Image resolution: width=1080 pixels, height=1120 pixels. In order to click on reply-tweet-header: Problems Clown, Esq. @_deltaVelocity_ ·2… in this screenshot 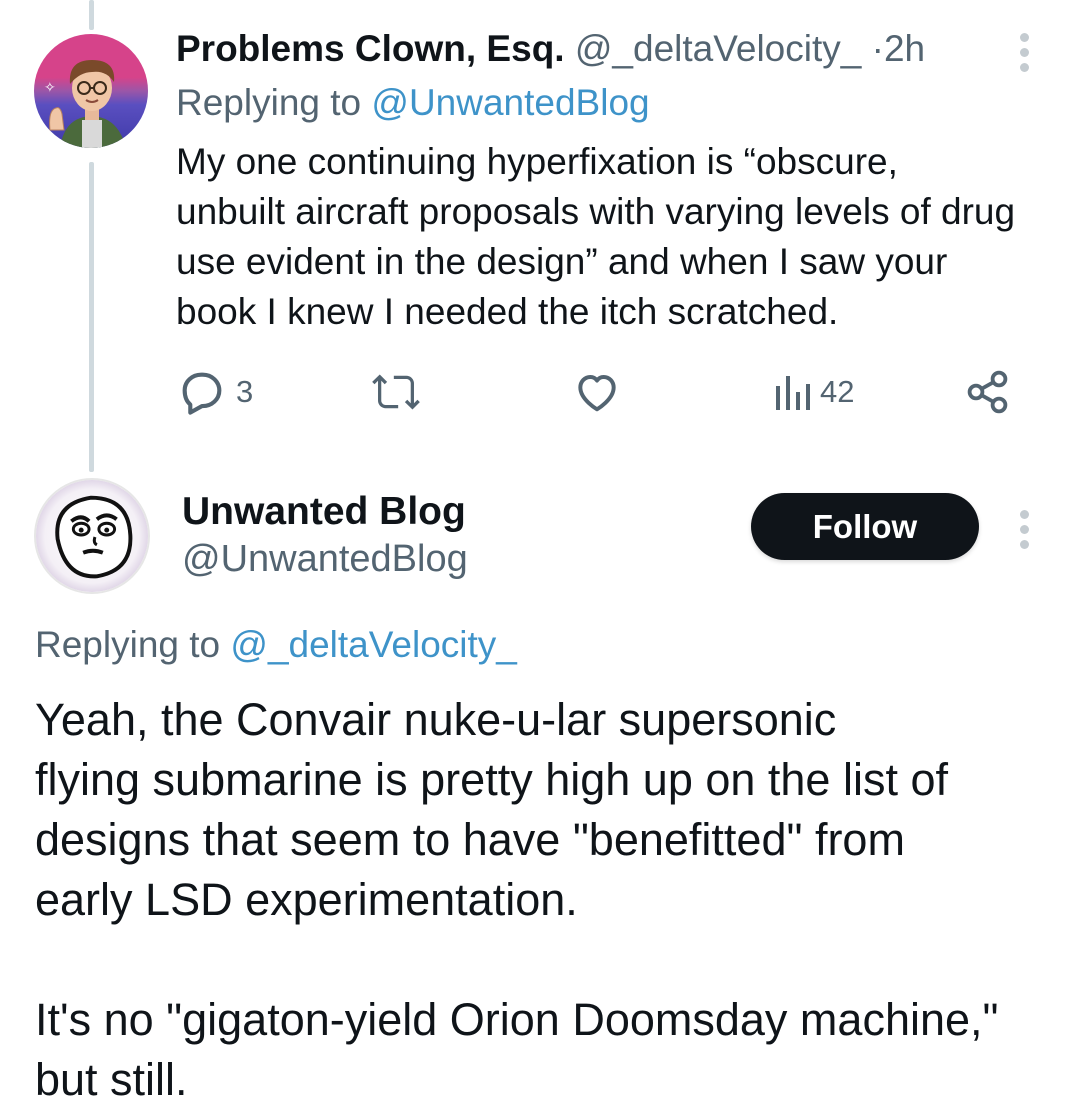, I will do `click(550, 49)`.